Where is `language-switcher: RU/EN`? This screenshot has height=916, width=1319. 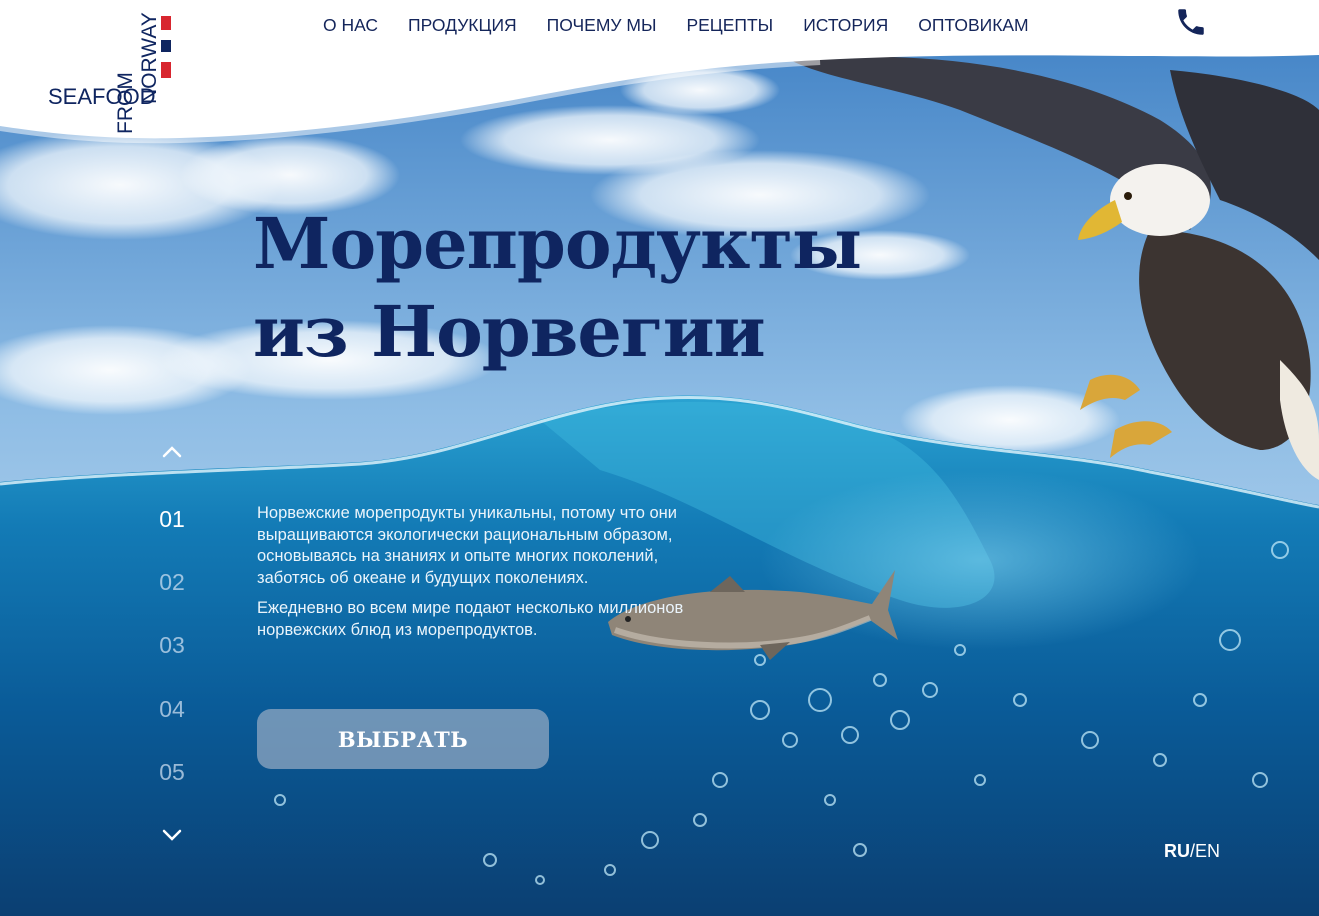 language-switcher: RU/EN is located at coordinates (1192, 851).